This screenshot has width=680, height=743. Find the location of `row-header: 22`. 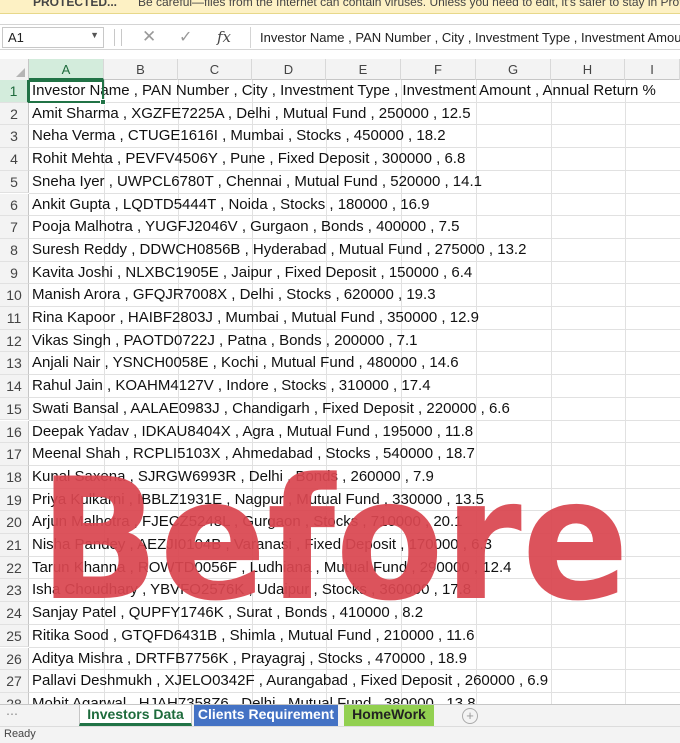

row-header: 22 is located at coordinates (14, 568).